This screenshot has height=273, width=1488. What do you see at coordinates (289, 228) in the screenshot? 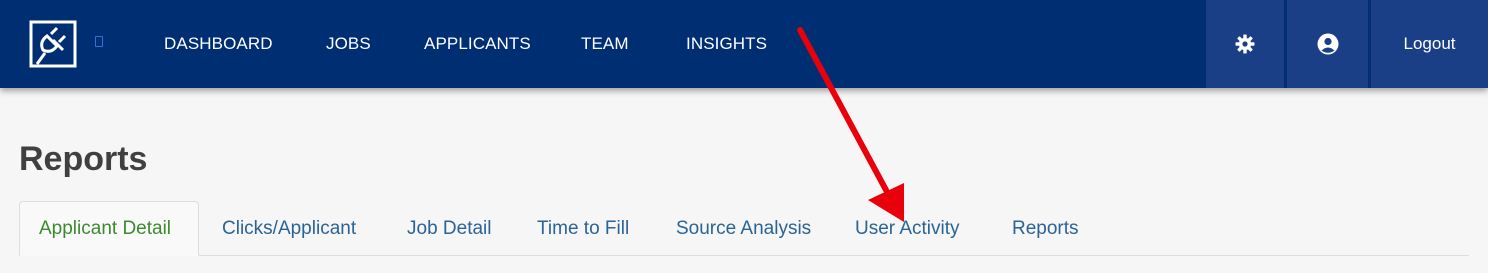
I see `tab-clicks-applicant: Clicks/Applicant` at bounding box center [289, 228].